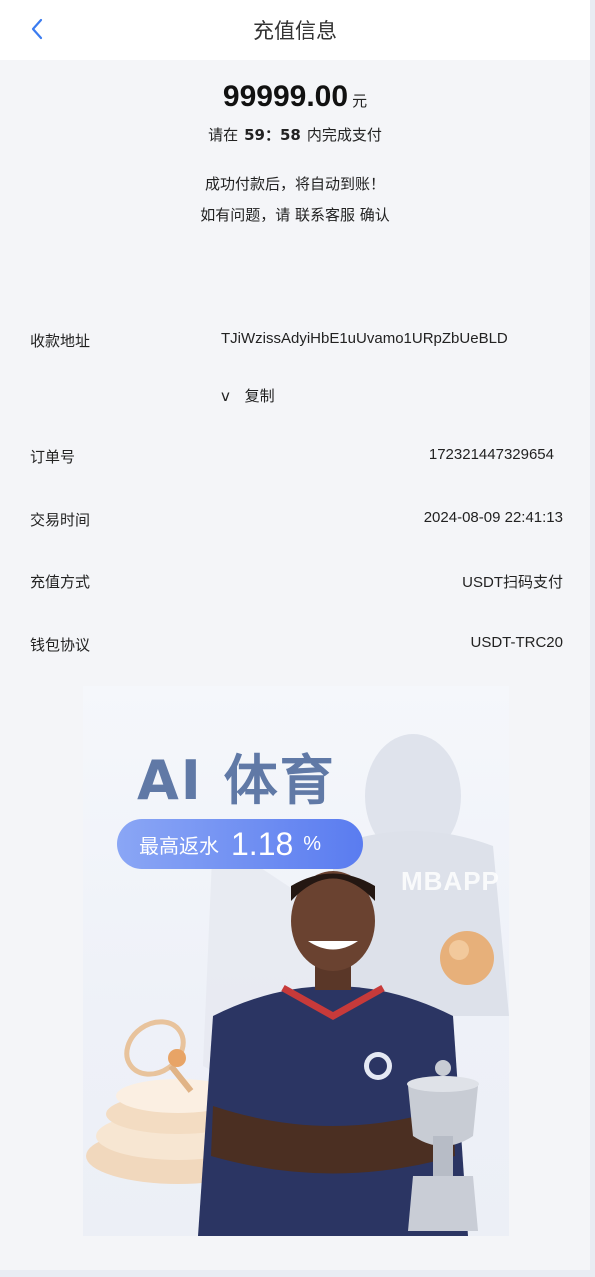 Image resolution: width=595 pixels, height=1277 pixels. What do you see at coordinates (295, 215) in the screenshot?
I see `notice-line-2: 如有问题，请 联系客服 确认` at bounding box center [295, 215].